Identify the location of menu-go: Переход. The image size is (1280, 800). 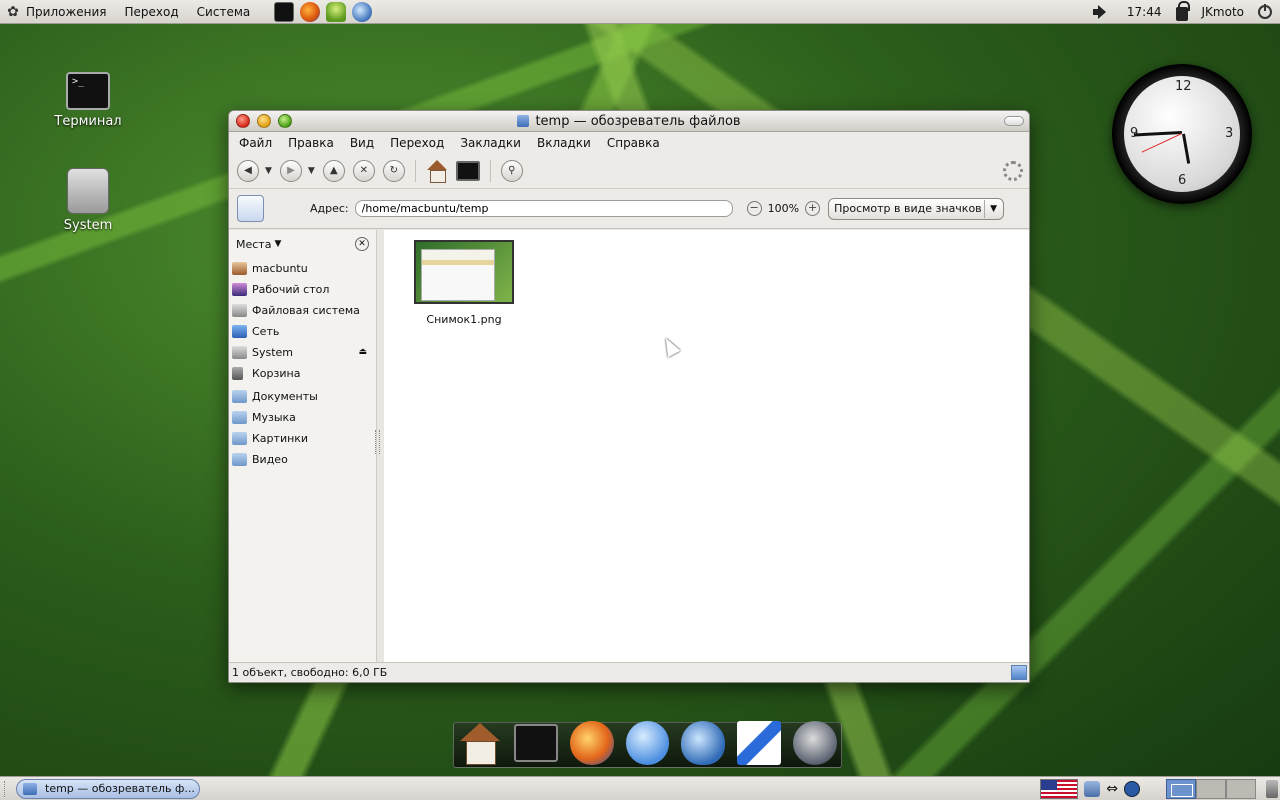
(417, 143).